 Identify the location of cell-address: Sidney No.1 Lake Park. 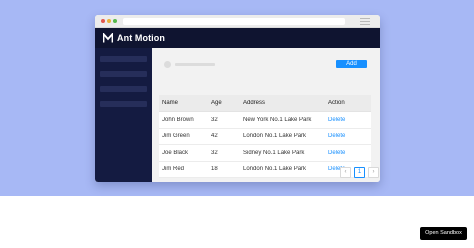
(274, 152).